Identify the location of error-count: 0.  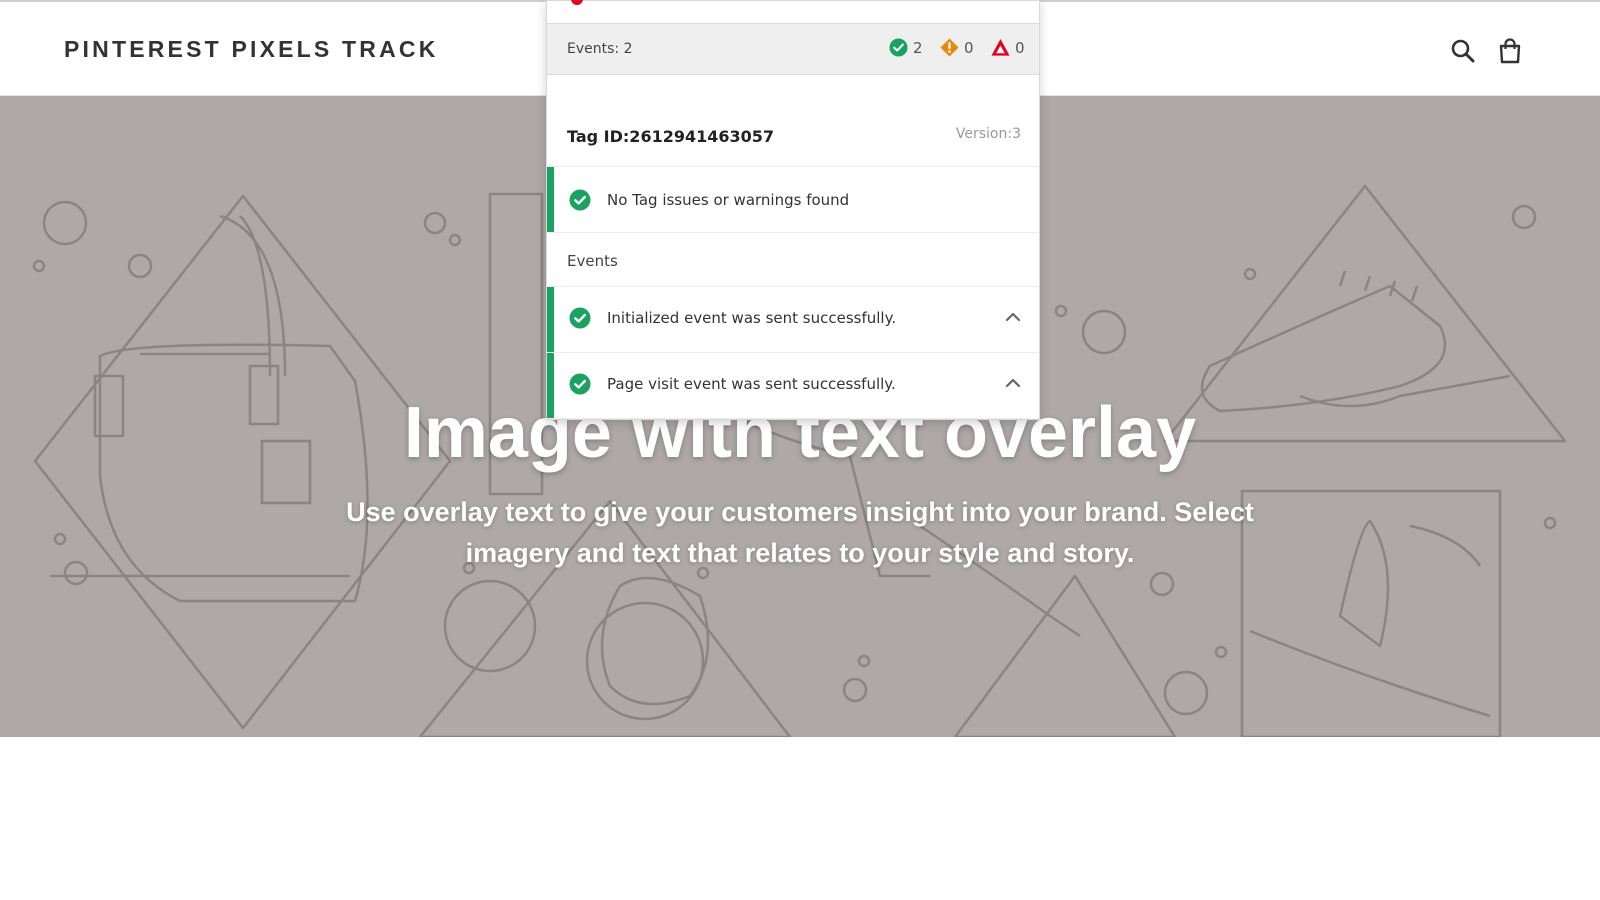
(1008, 47).